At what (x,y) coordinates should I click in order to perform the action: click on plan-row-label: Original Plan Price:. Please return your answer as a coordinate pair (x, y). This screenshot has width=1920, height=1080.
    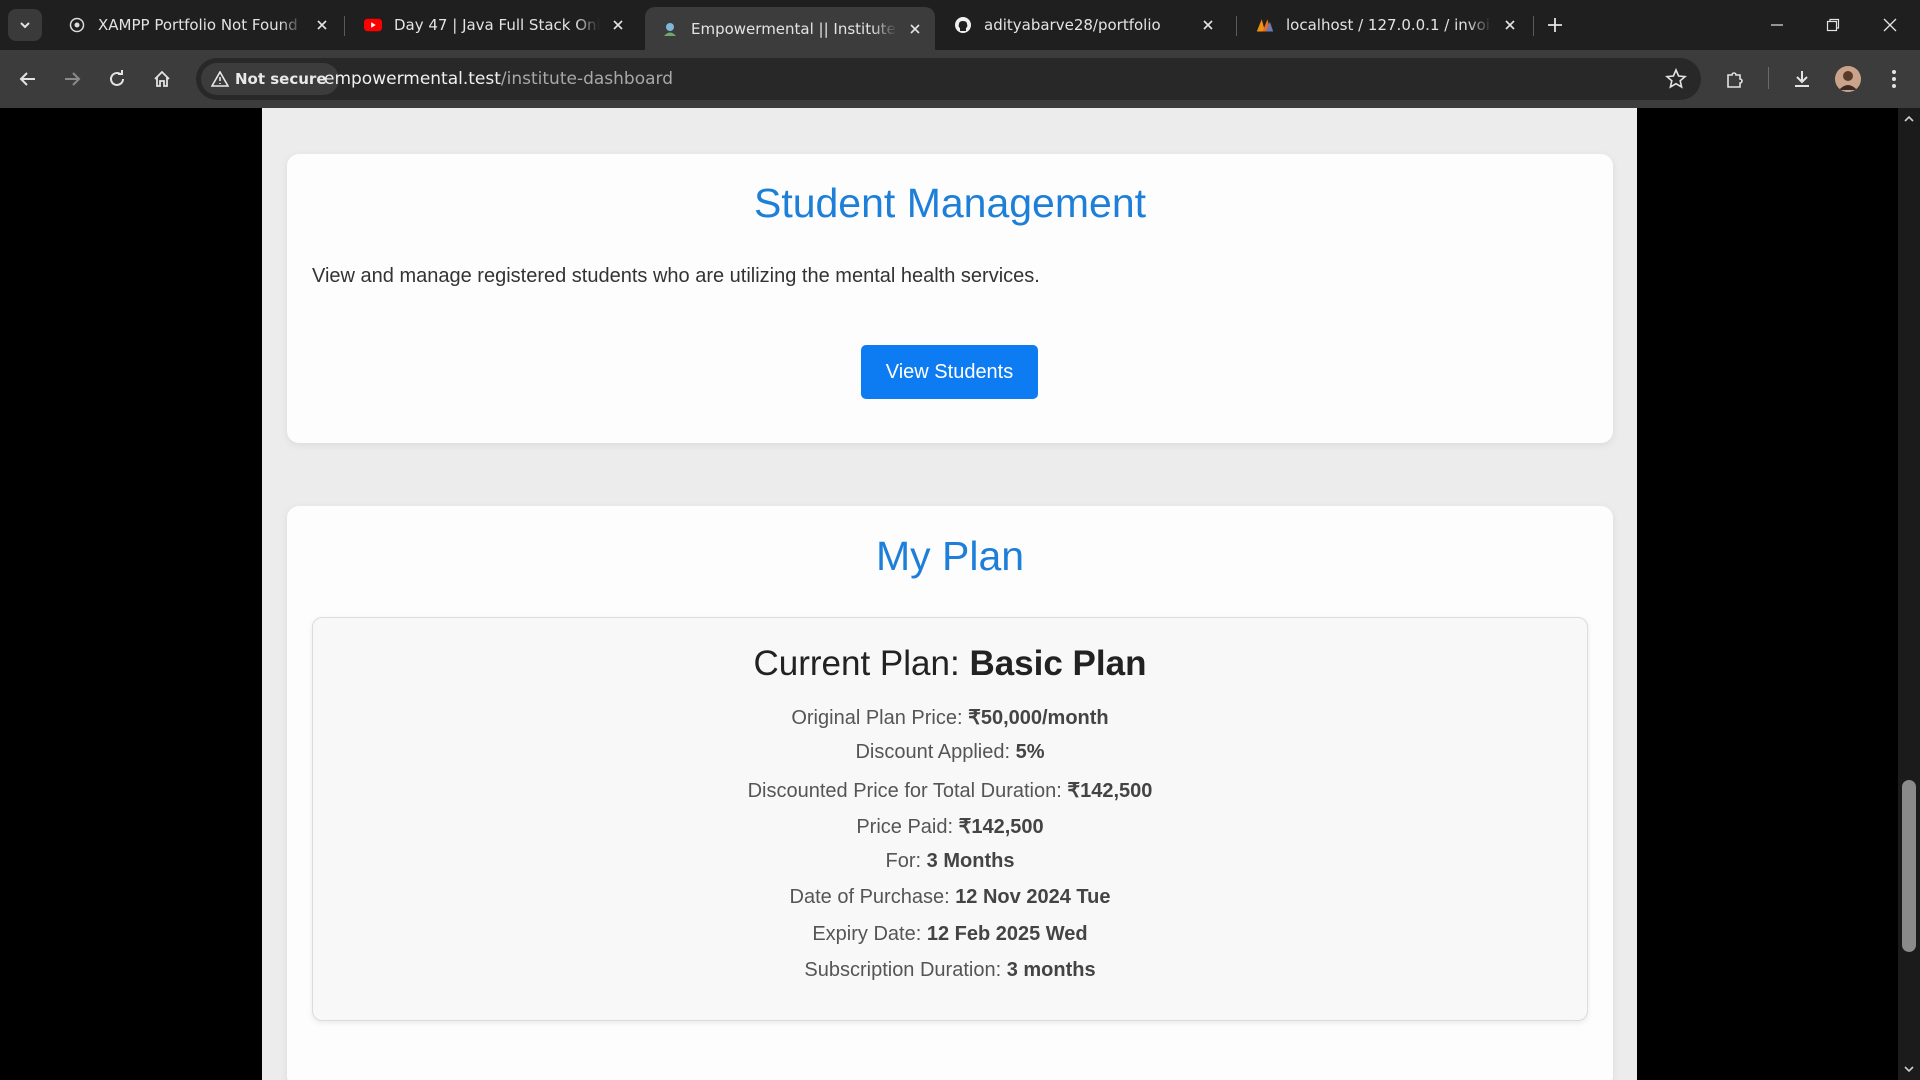
    Looking at the image, I should click on (880, 718).